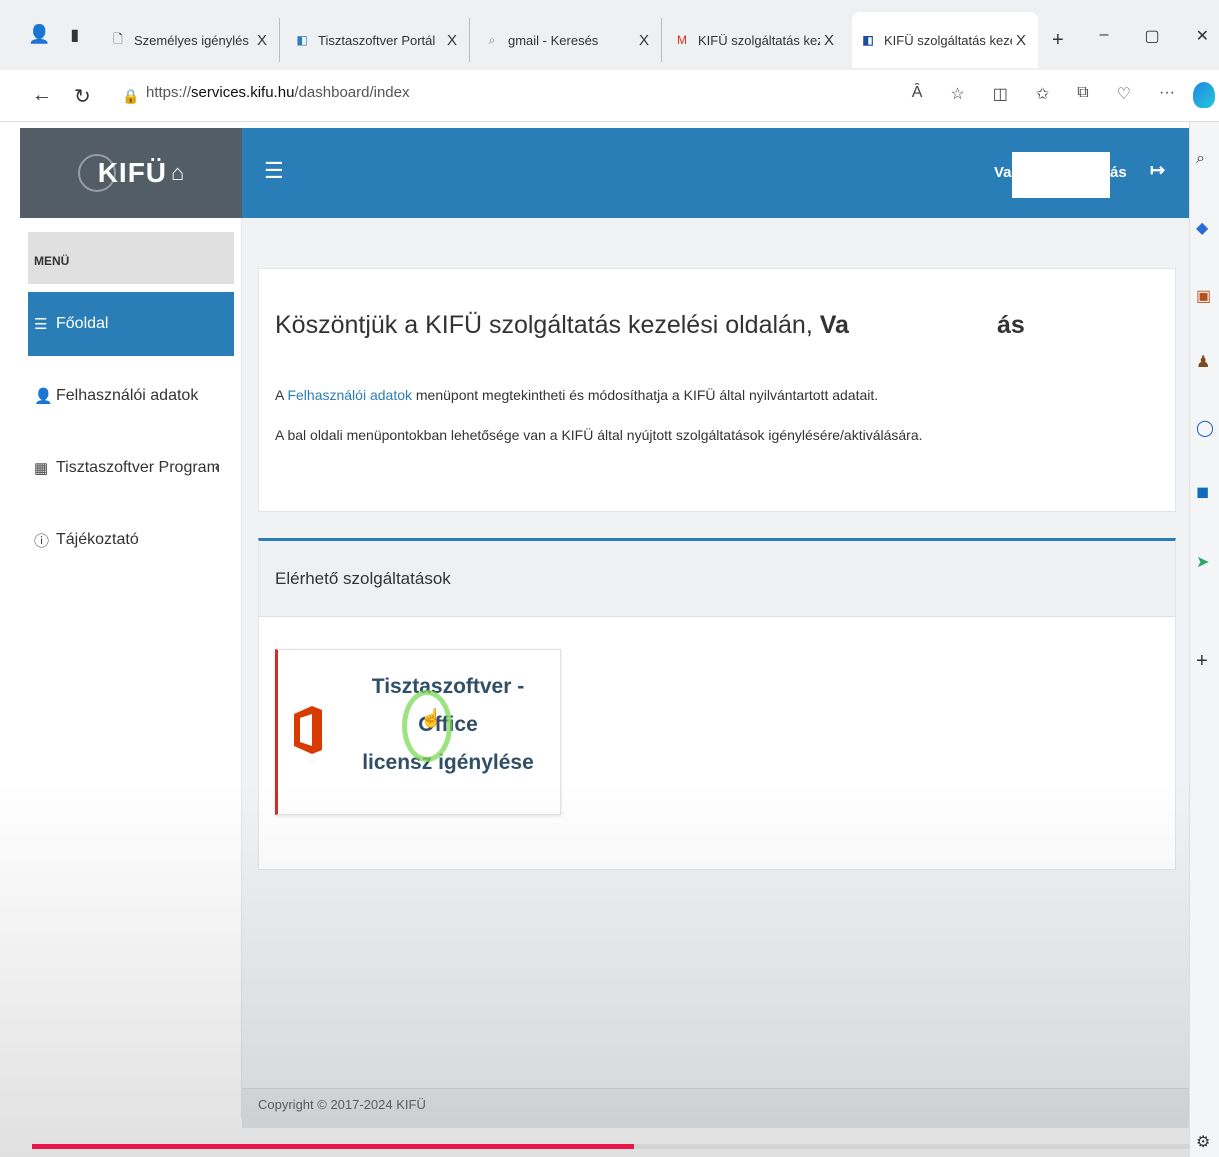  What do you see at coordinates (97, 539) in the screenshot?
I see `sidebar-item-label: Tájékoztató` at bounding box center [97, 539].